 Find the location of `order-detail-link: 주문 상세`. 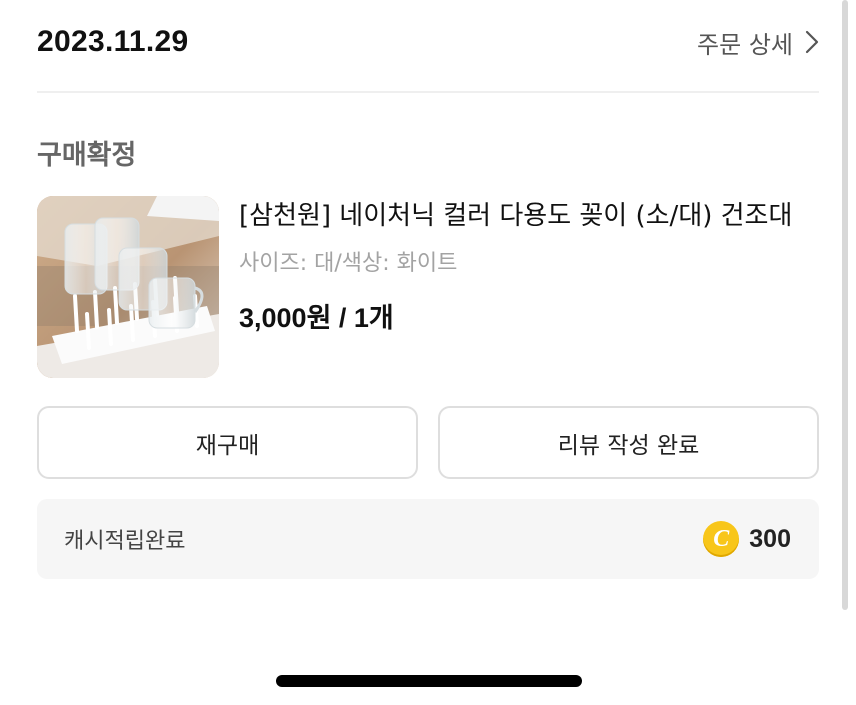

order-detail-link: 주문 상세 is located at coordinates (758, 42).